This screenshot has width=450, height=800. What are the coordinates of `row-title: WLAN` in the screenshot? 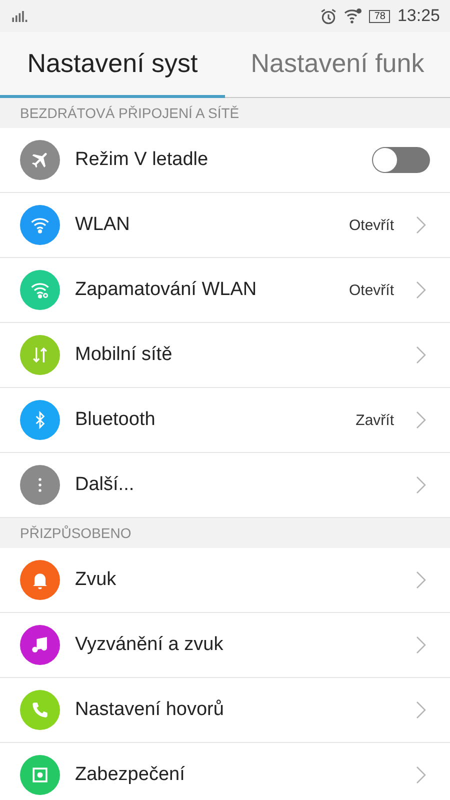 It's located at (103, 225).